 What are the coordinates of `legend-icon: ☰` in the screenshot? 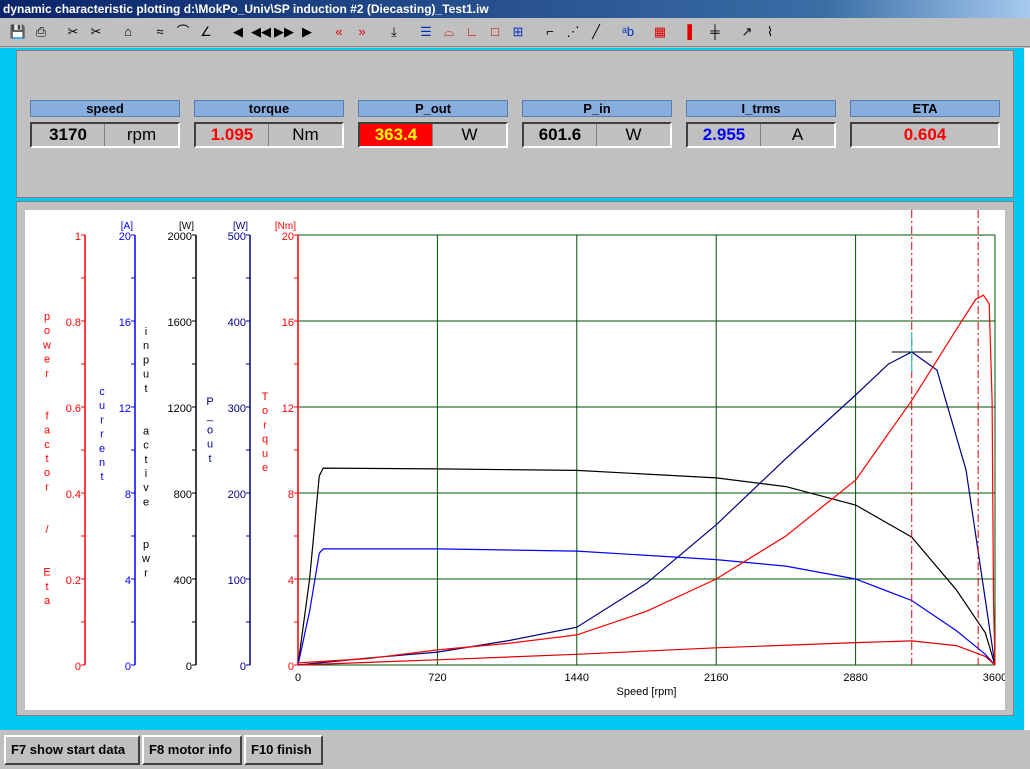 It's located at (426, 32).